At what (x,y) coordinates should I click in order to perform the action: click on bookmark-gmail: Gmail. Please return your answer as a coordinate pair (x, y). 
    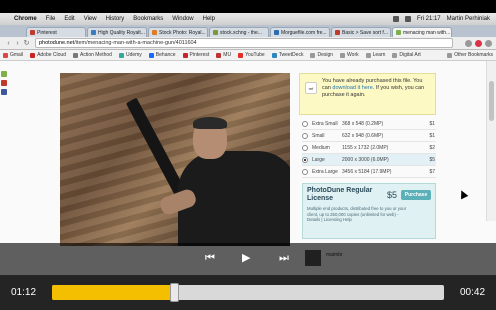
    Looking at the image, I should click on (13, 55).